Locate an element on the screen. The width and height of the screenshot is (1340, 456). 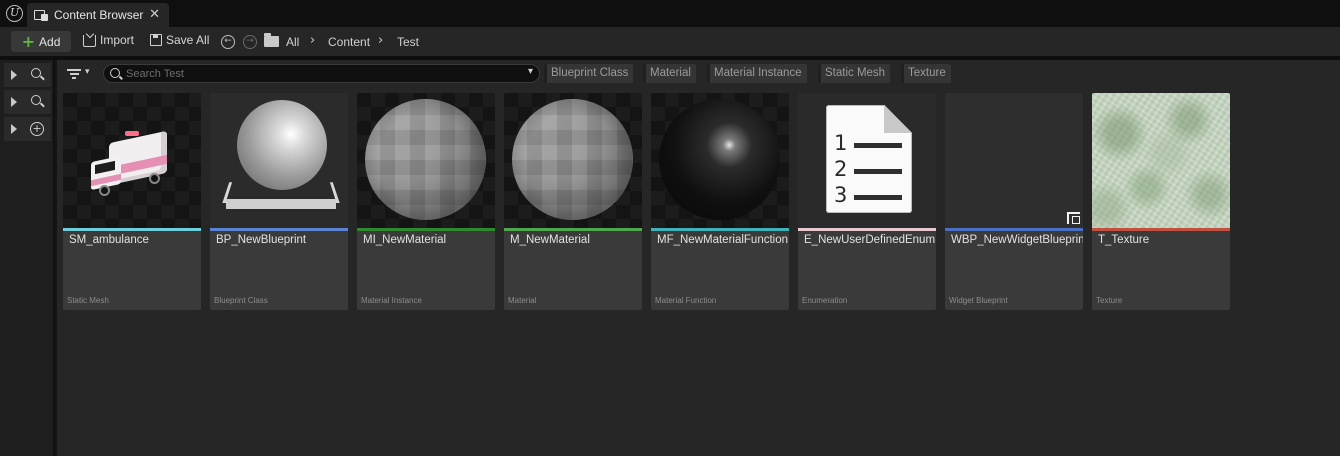
tab-strip: Content Browser ✕ is located at coordinates (670, 13).